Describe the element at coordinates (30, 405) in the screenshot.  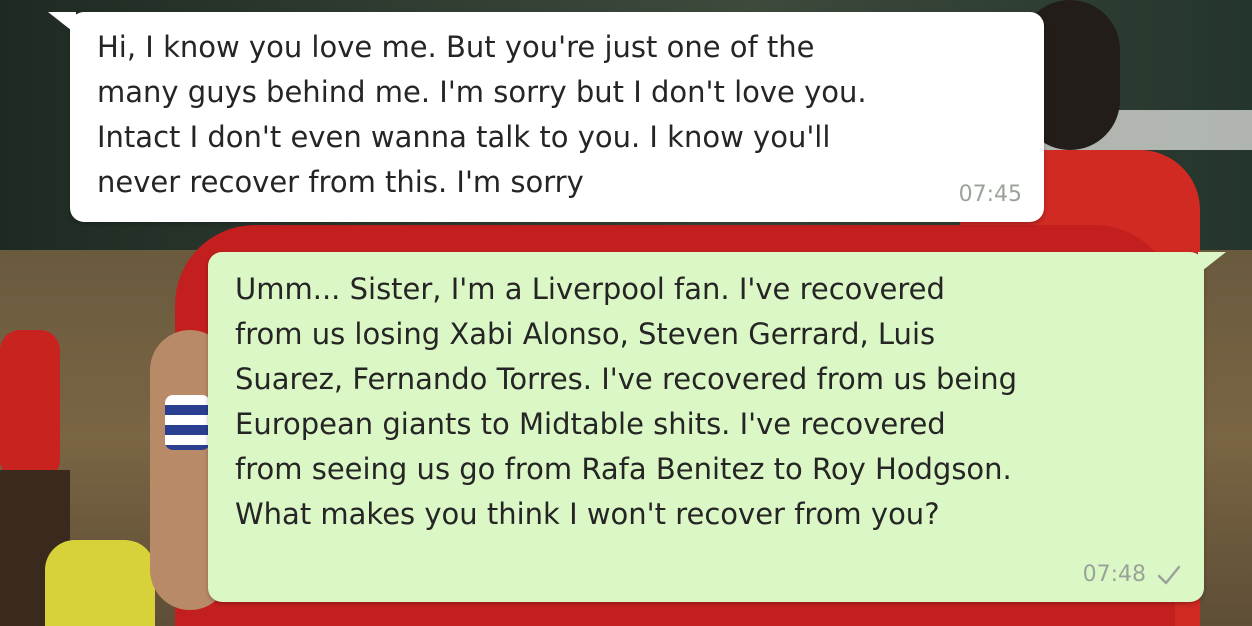
I see `background-player-left` at that location.